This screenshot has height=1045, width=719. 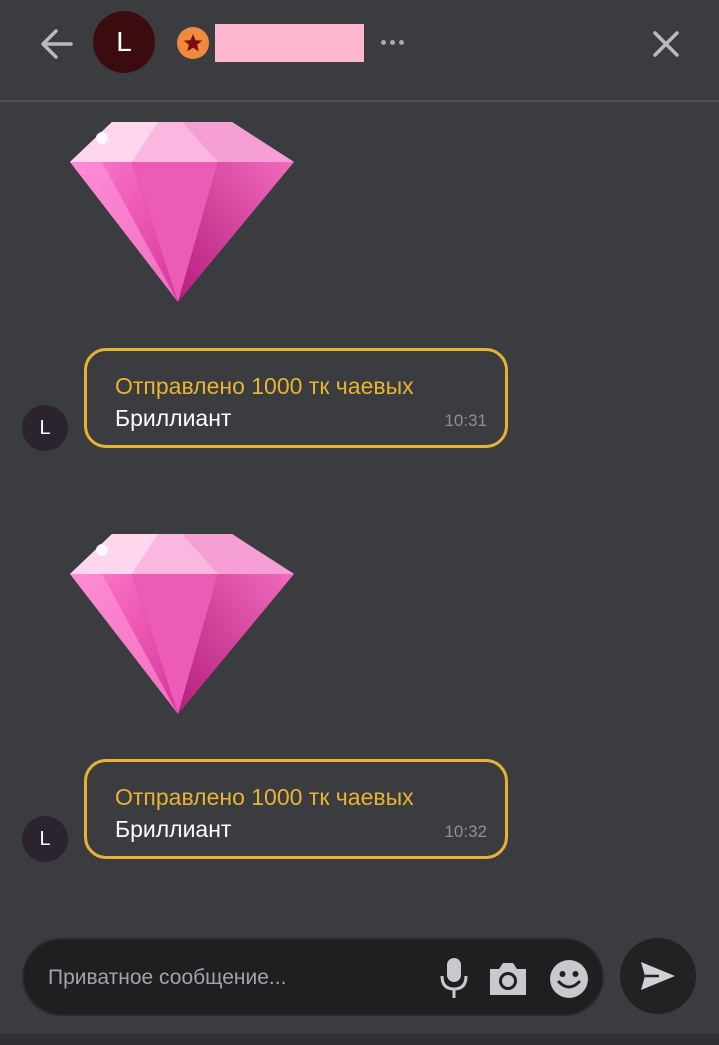 I want to click on back-button, so click(x=56, y=44).